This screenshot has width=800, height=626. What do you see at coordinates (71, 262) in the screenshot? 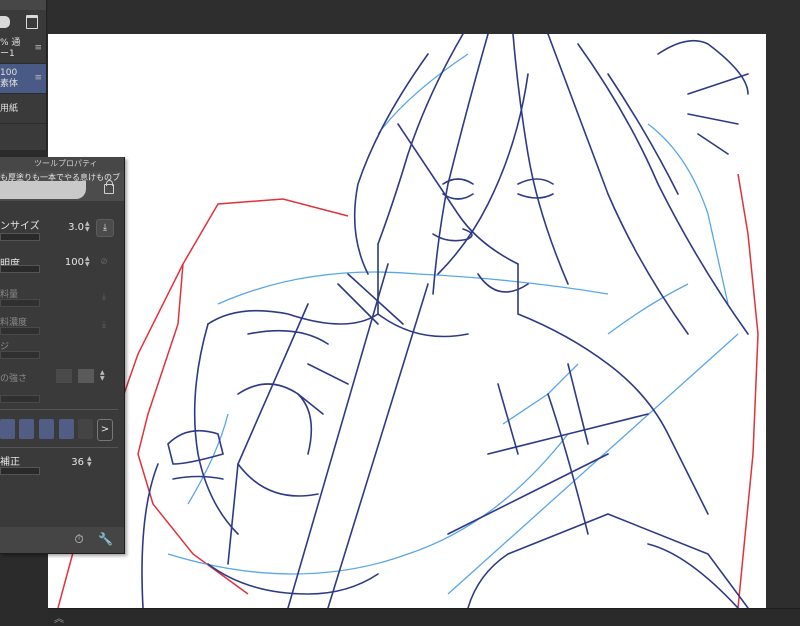
I see `opacity-value: 100` at bounding box center [71, 262].